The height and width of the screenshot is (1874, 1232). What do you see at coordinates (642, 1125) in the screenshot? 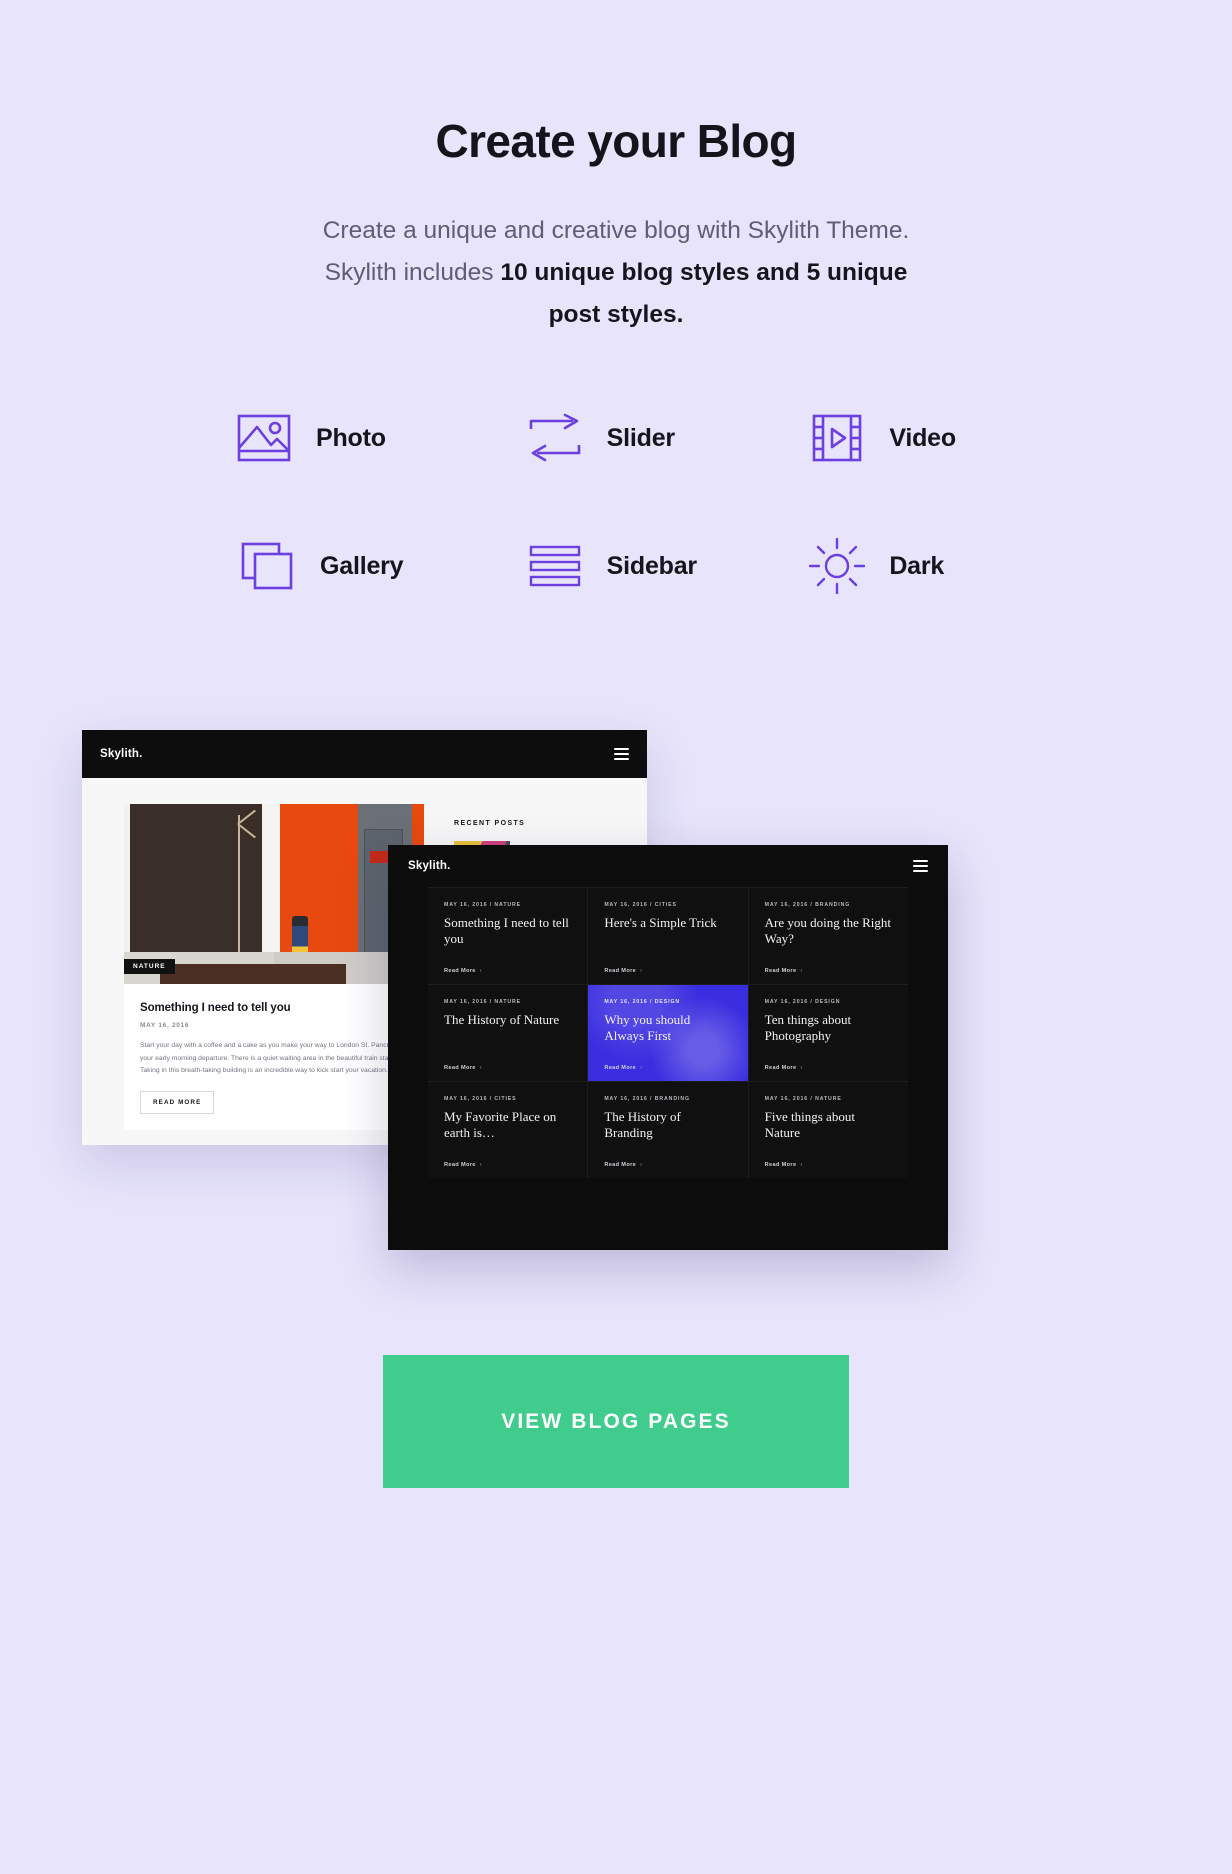
I see `post-title: The History of Branding` at bounding box center [642, 1125].